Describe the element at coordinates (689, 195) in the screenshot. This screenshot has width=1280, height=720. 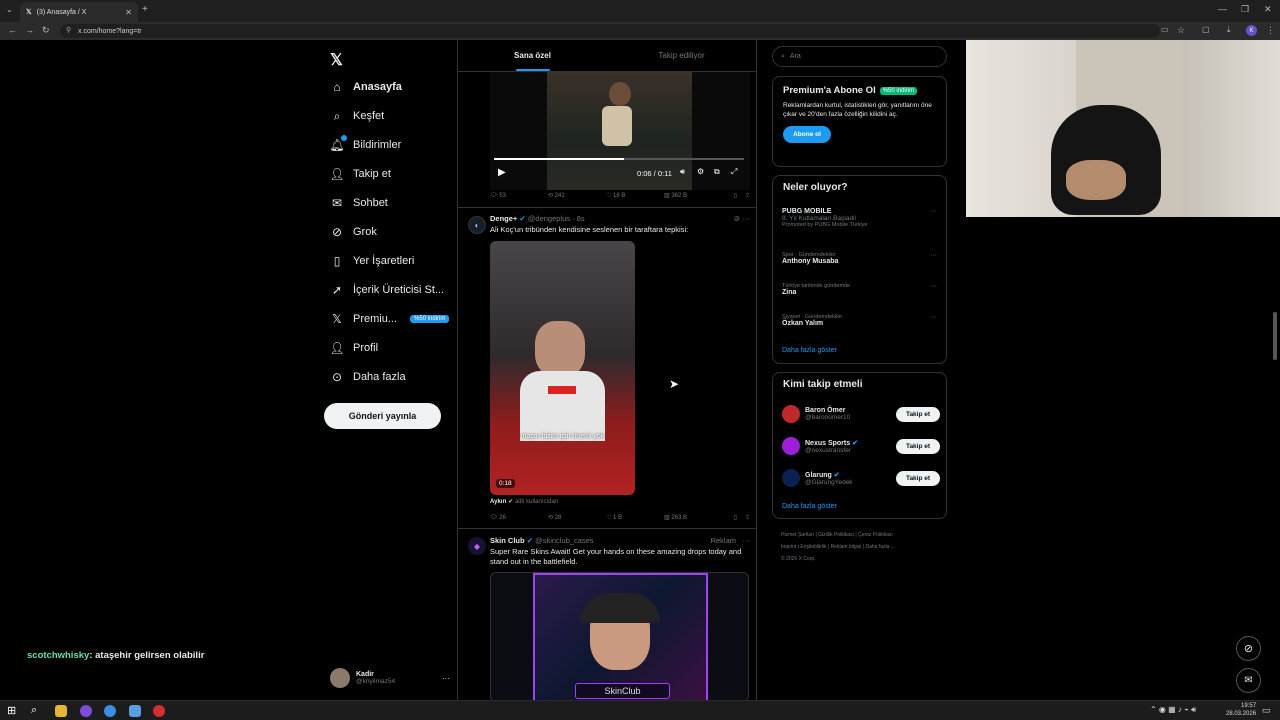
I see `views-button: ▥ 362 B` at that location.